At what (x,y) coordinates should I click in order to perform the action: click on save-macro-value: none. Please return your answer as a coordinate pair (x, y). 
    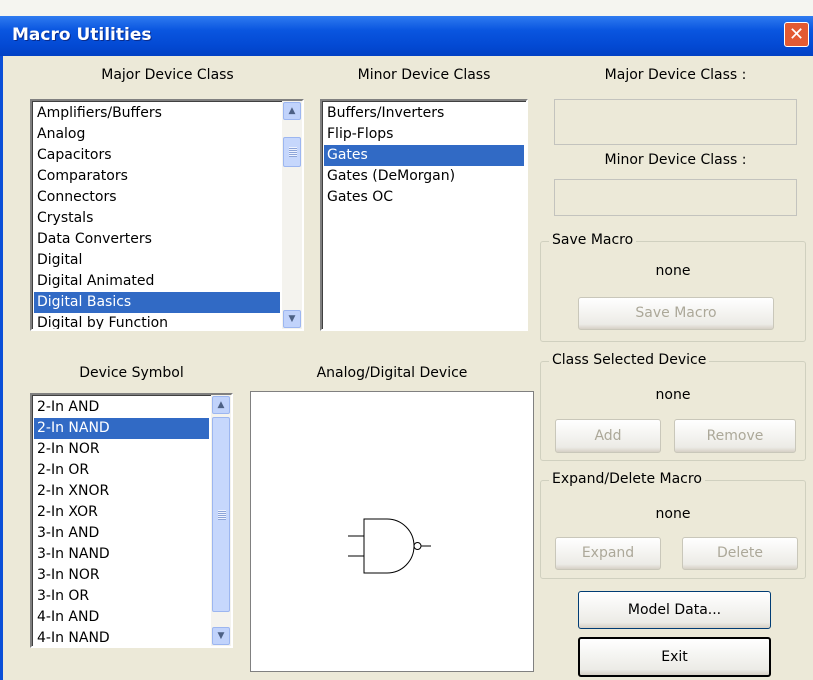
    Looking at the image, I should click on (673, 271).